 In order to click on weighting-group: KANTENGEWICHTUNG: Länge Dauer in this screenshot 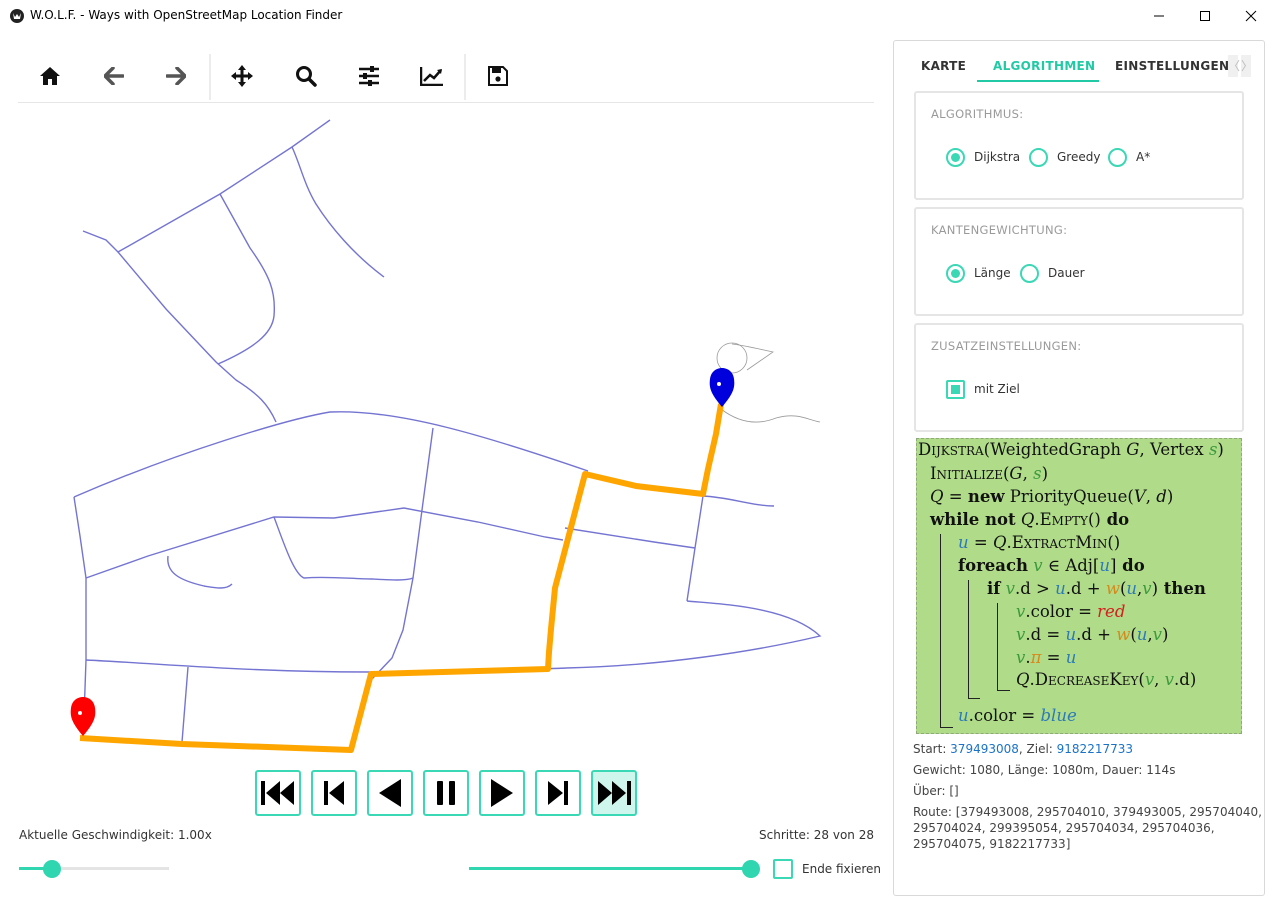, I will do `click(1079, 261)`.